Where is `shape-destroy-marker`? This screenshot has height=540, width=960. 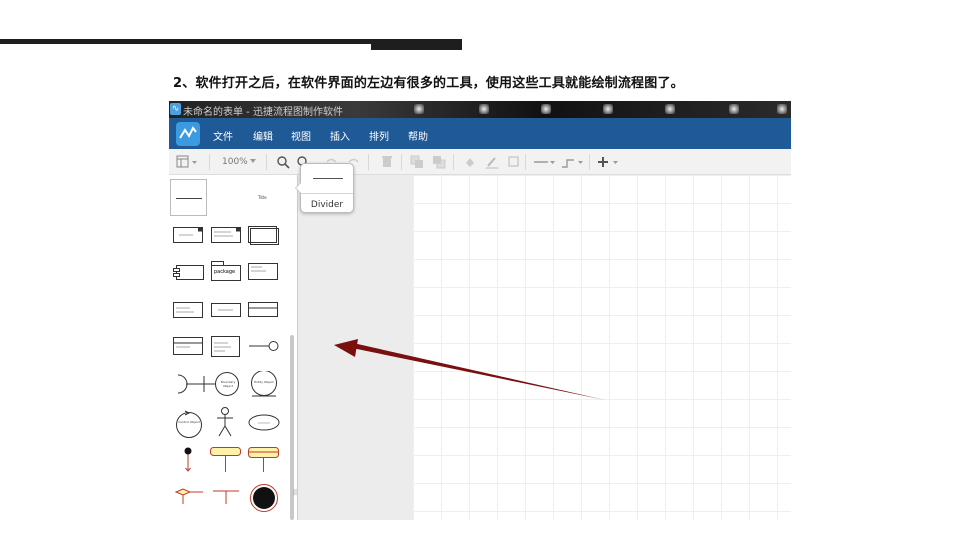
shape-destroy-marker is located at coordinates (226, 497).